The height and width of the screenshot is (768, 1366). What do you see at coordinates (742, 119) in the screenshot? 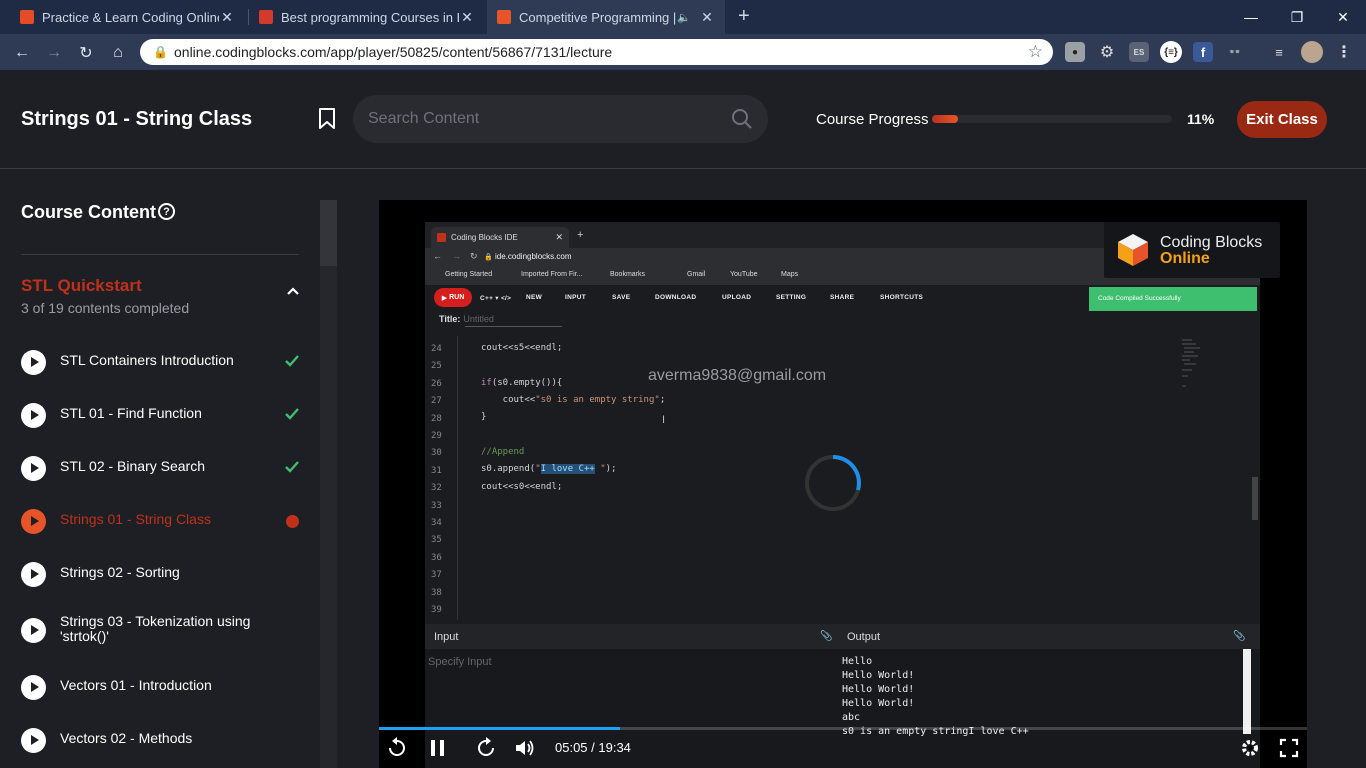
I see `search-icon` at bounding box center [742, 119].